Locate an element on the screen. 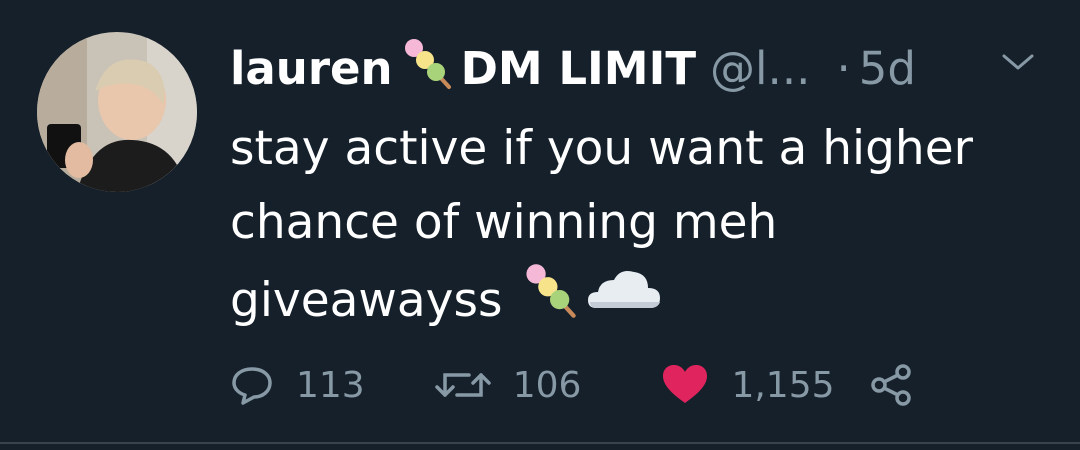 The image size is (1080, 450). tweet-text-line: stay active if you want a higher is located at coordinates (601, 148).